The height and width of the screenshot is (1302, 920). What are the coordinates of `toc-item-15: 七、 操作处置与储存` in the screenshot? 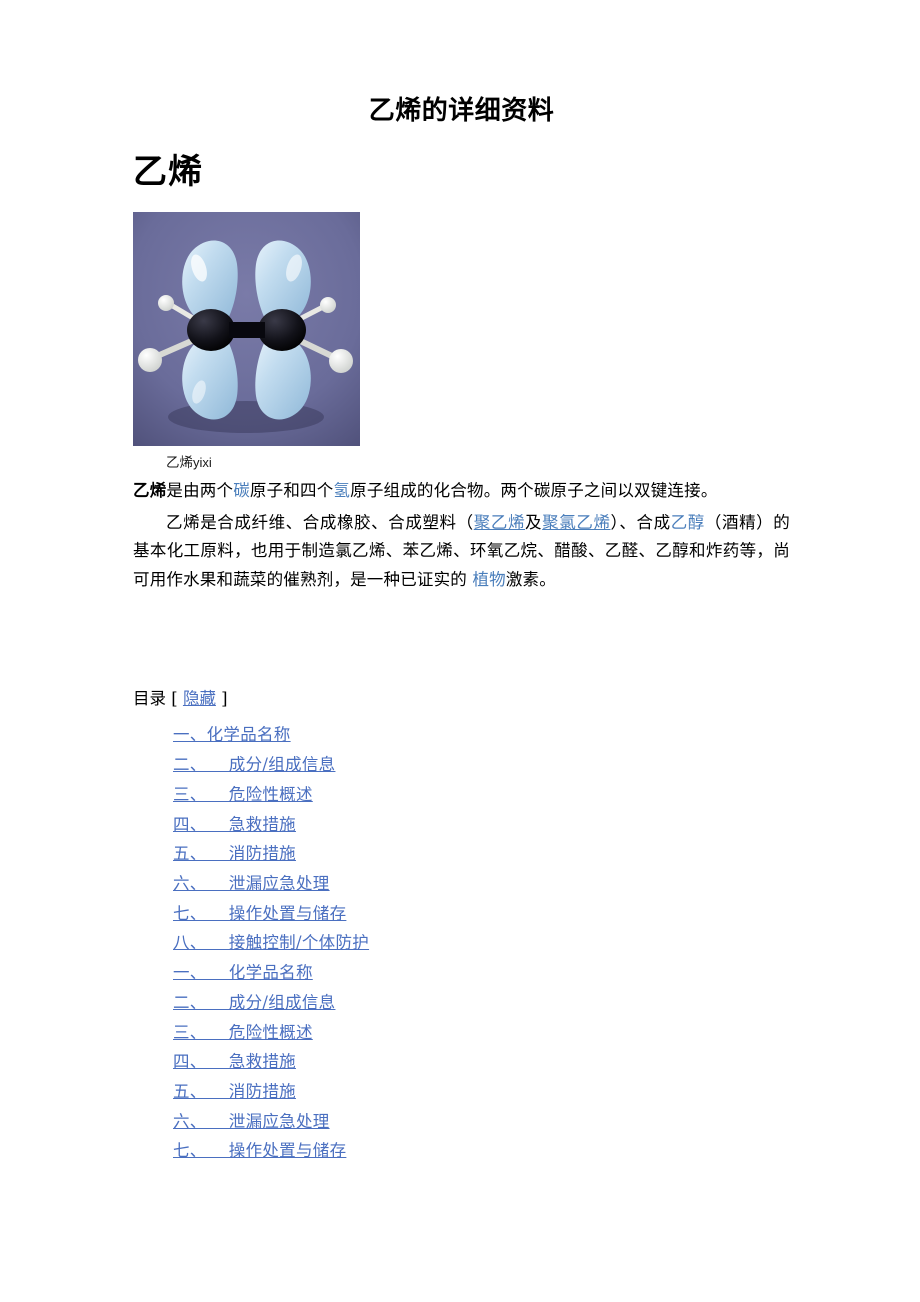 It's located at (259, 1150).